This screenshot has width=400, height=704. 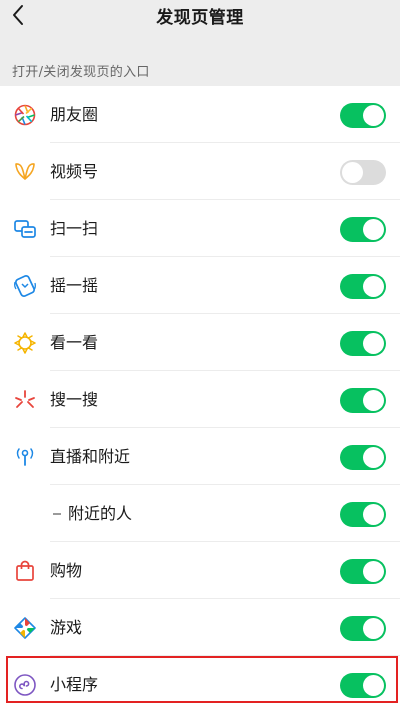 I want to click on list-item-label: 搜一搜, so click(x=74, y=399).